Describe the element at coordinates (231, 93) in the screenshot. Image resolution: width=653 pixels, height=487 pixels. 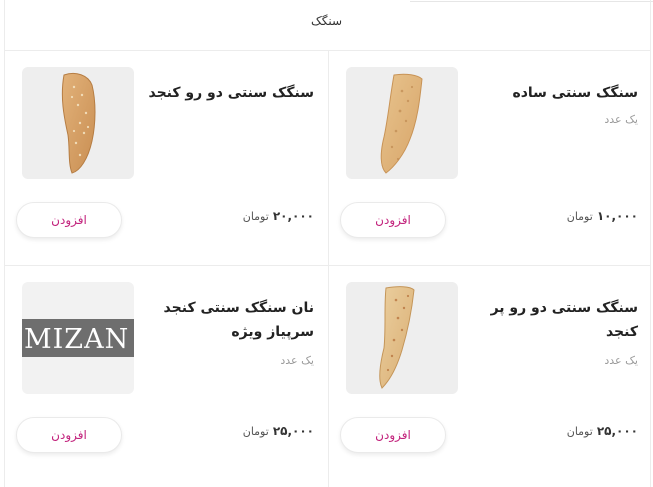
I see `product-name: سنگک سنتی دو رو کنجد` at that location.